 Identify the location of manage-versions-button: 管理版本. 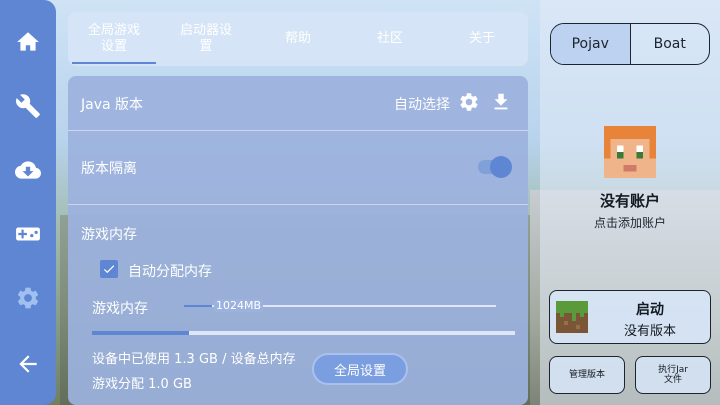
(587, 375).